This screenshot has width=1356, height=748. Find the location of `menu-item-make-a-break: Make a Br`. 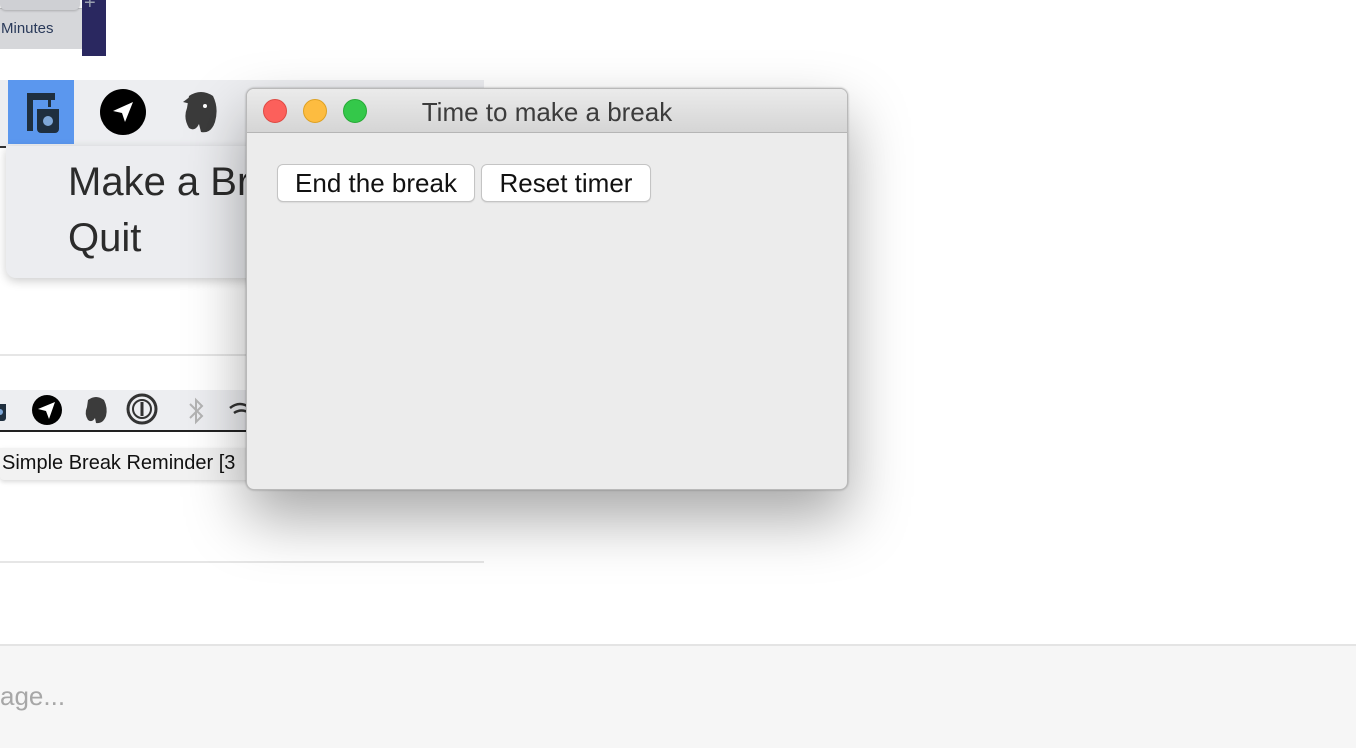

menu-item-make-a-break: Make a Br is located at coordinates (159, 182).